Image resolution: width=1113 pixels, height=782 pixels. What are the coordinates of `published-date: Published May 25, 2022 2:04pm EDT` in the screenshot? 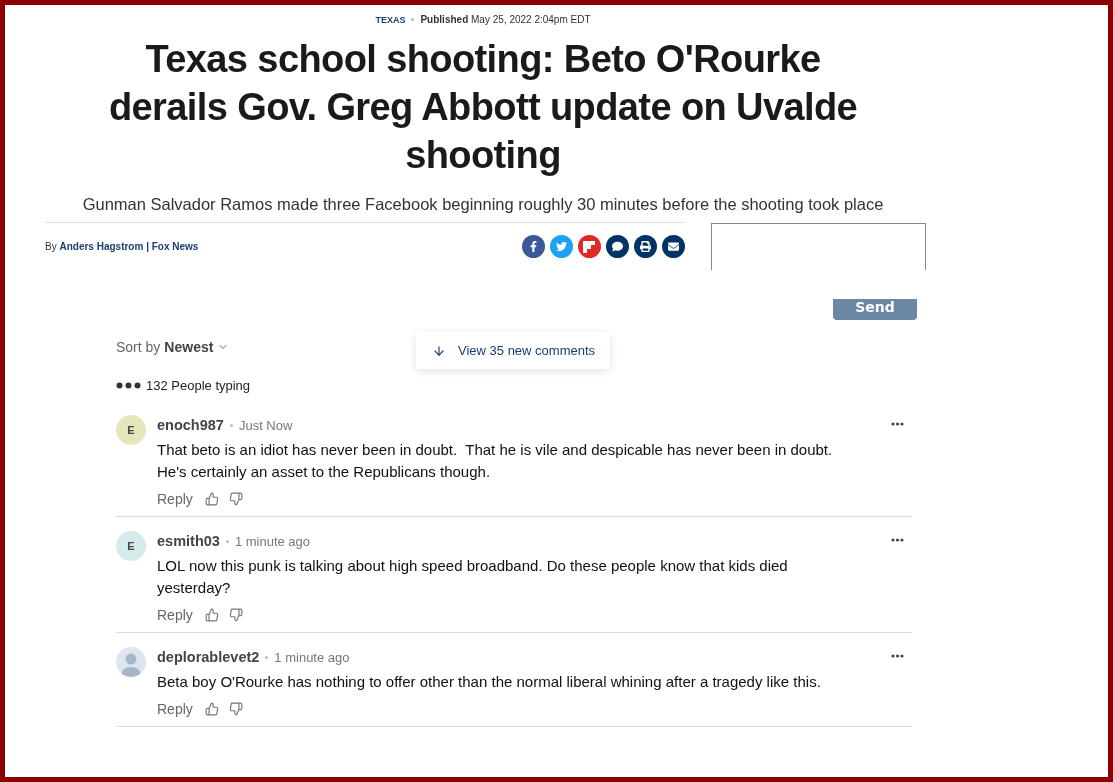 It's located at (505, 19).